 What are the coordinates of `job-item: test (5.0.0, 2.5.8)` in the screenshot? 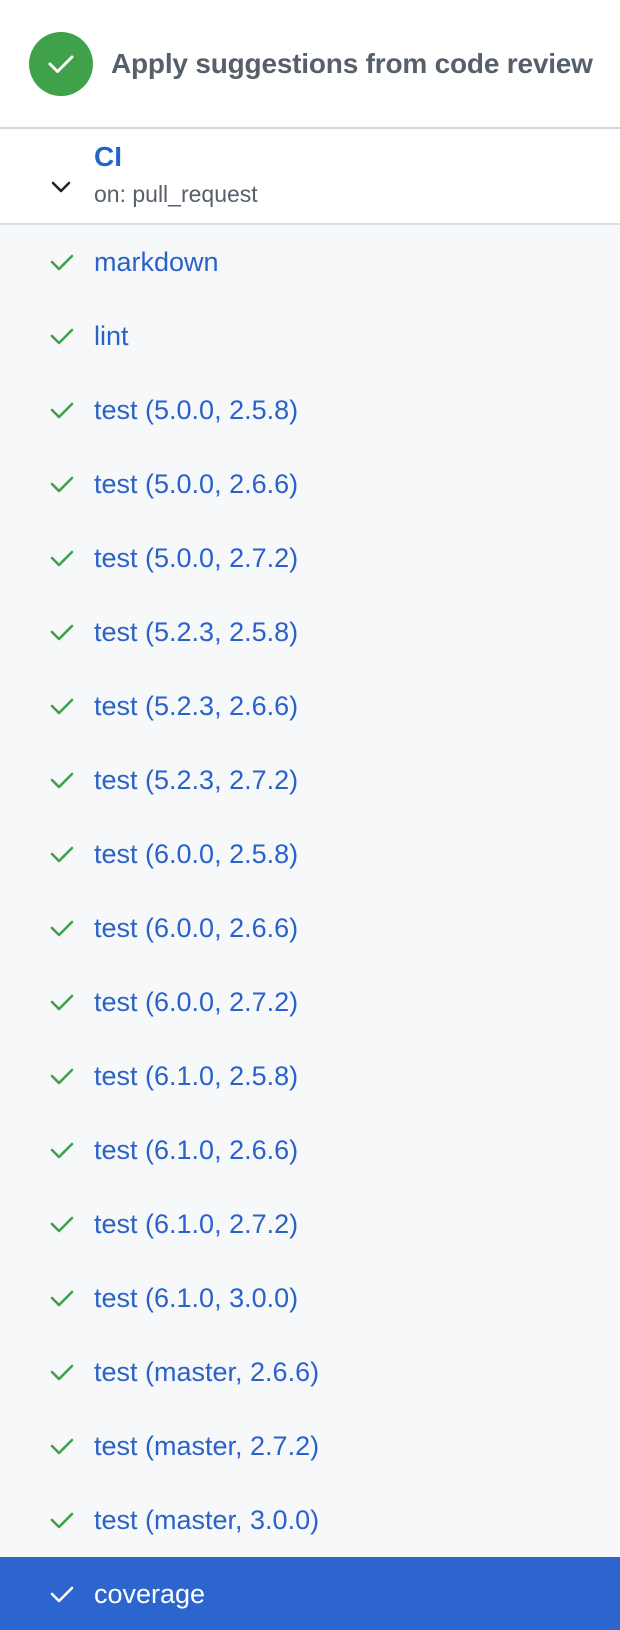 It's located at (310, 410).